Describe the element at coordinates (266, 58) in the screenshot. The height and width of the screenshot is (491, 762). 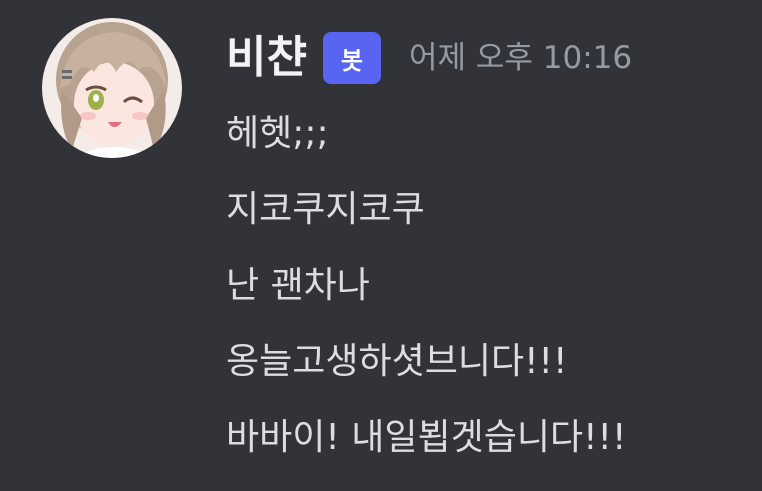
I see `username: 비챤` at that location.